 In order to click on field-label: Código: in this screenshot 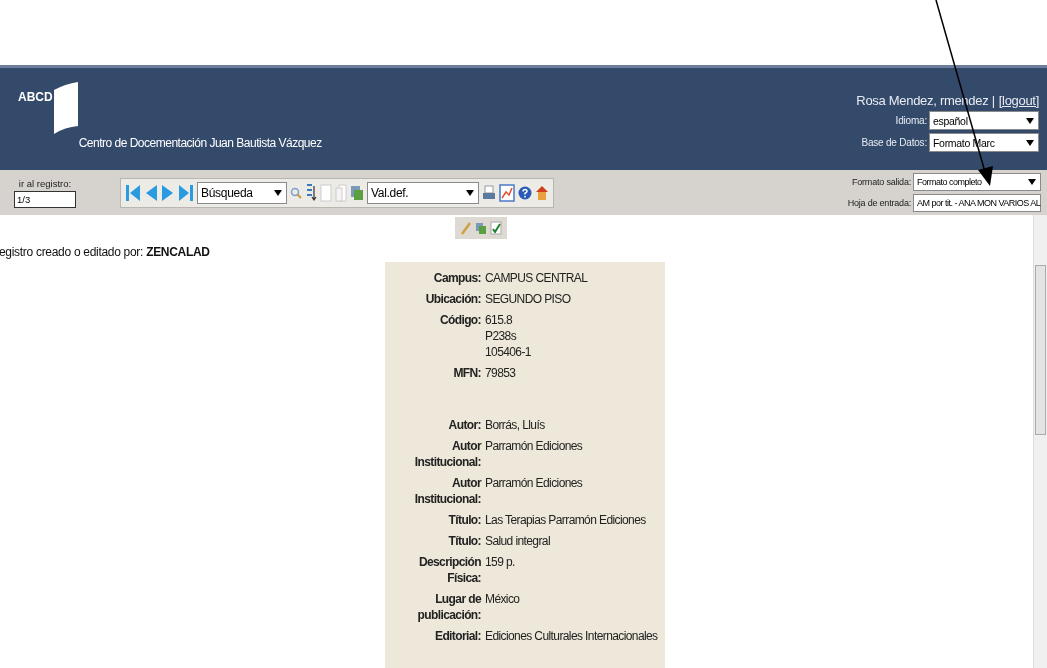, I will do `click(459, 320)`.